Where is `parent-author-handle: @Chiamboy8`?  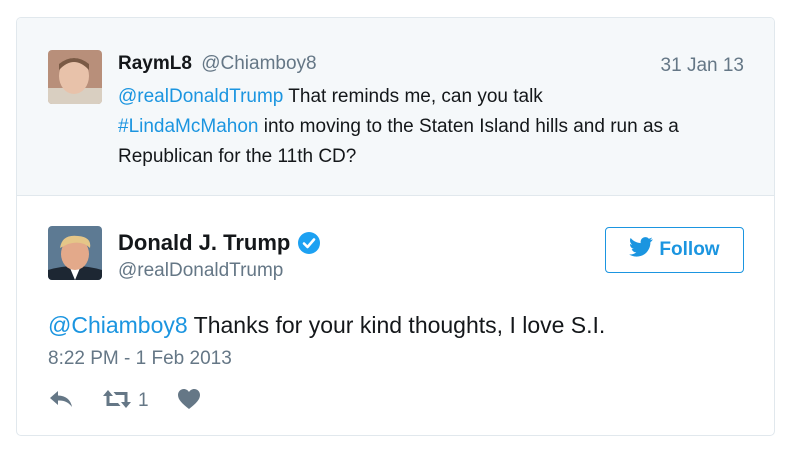
parent-author-handle: @Chiamboy8 is located at coordinates (258, 63).